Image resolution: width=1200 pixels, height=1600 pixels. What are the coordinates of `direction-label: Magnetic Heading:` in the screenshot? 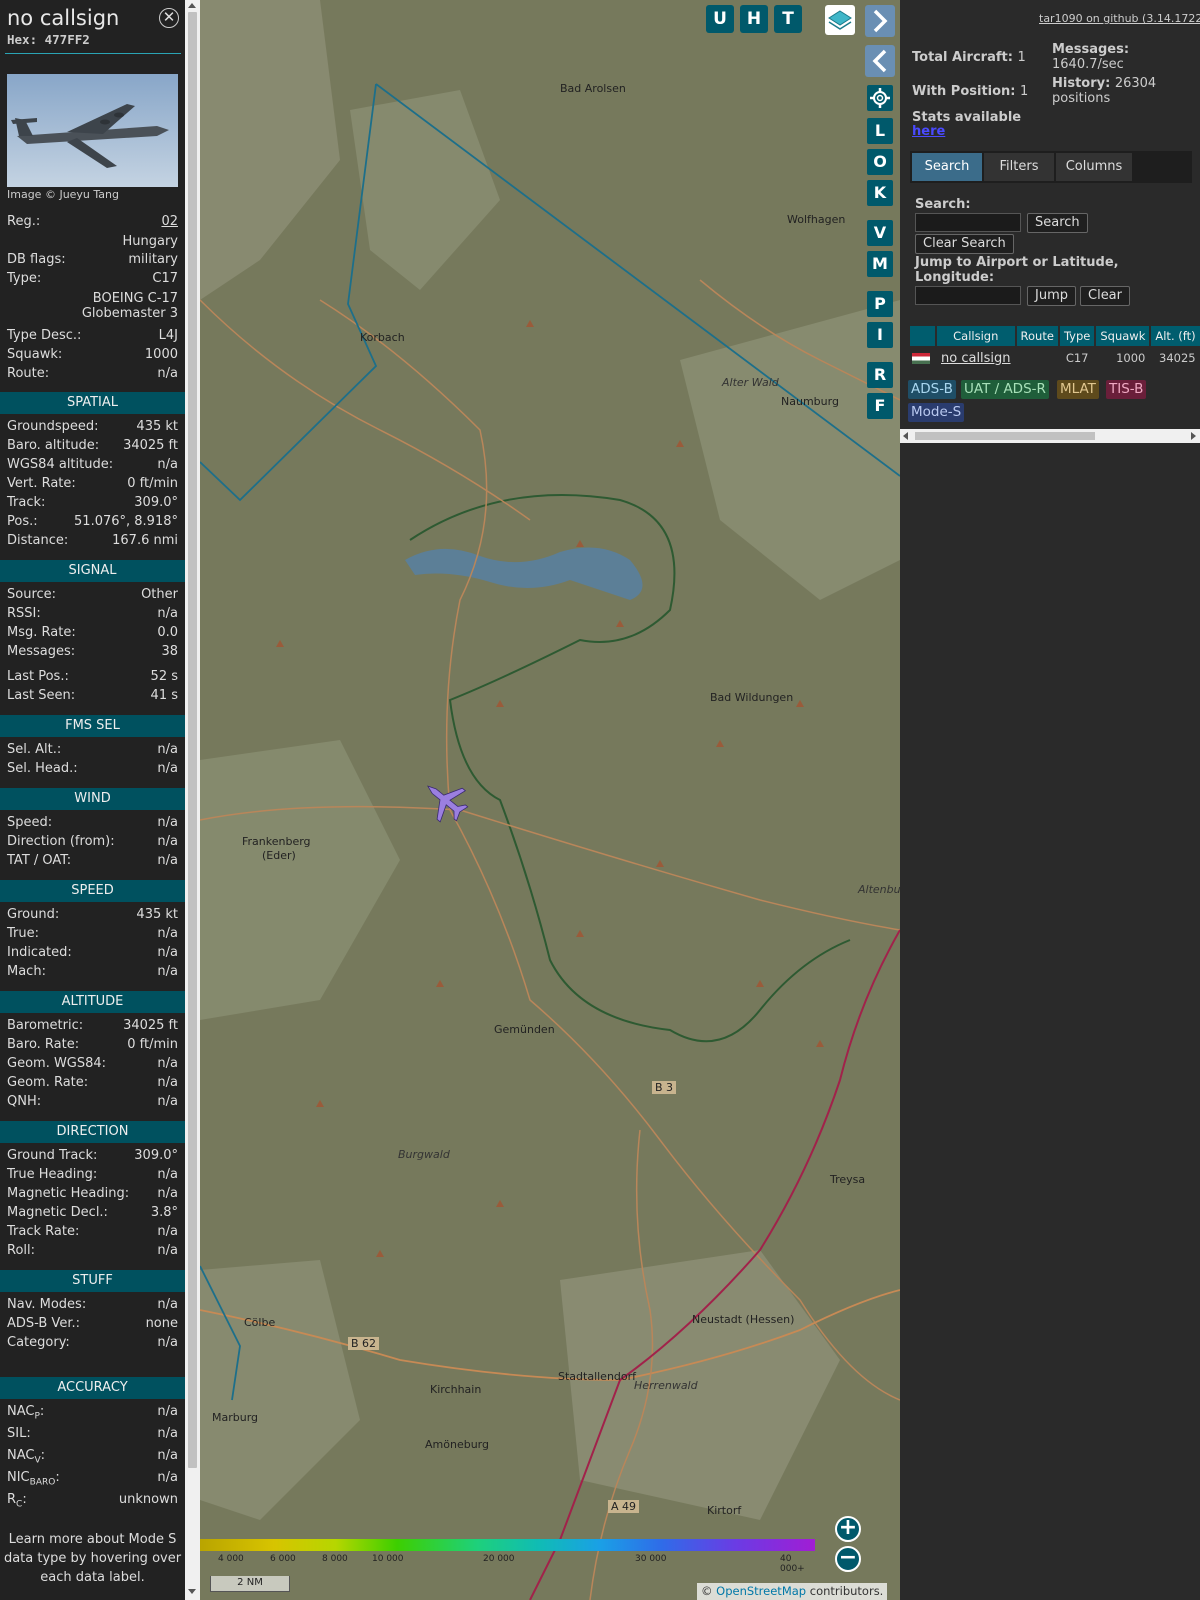 It's located at (68, 1193).